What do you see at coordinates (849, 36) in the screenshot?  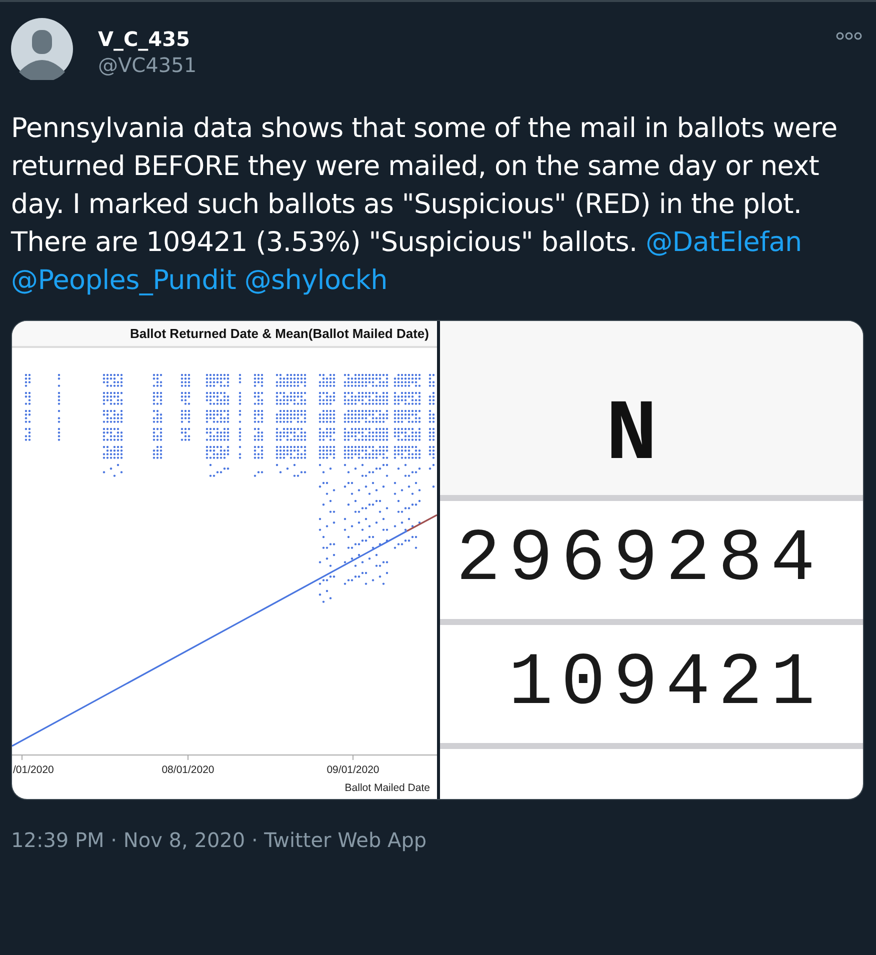 I see `more-options-icon` at bounding box center [849, 36].